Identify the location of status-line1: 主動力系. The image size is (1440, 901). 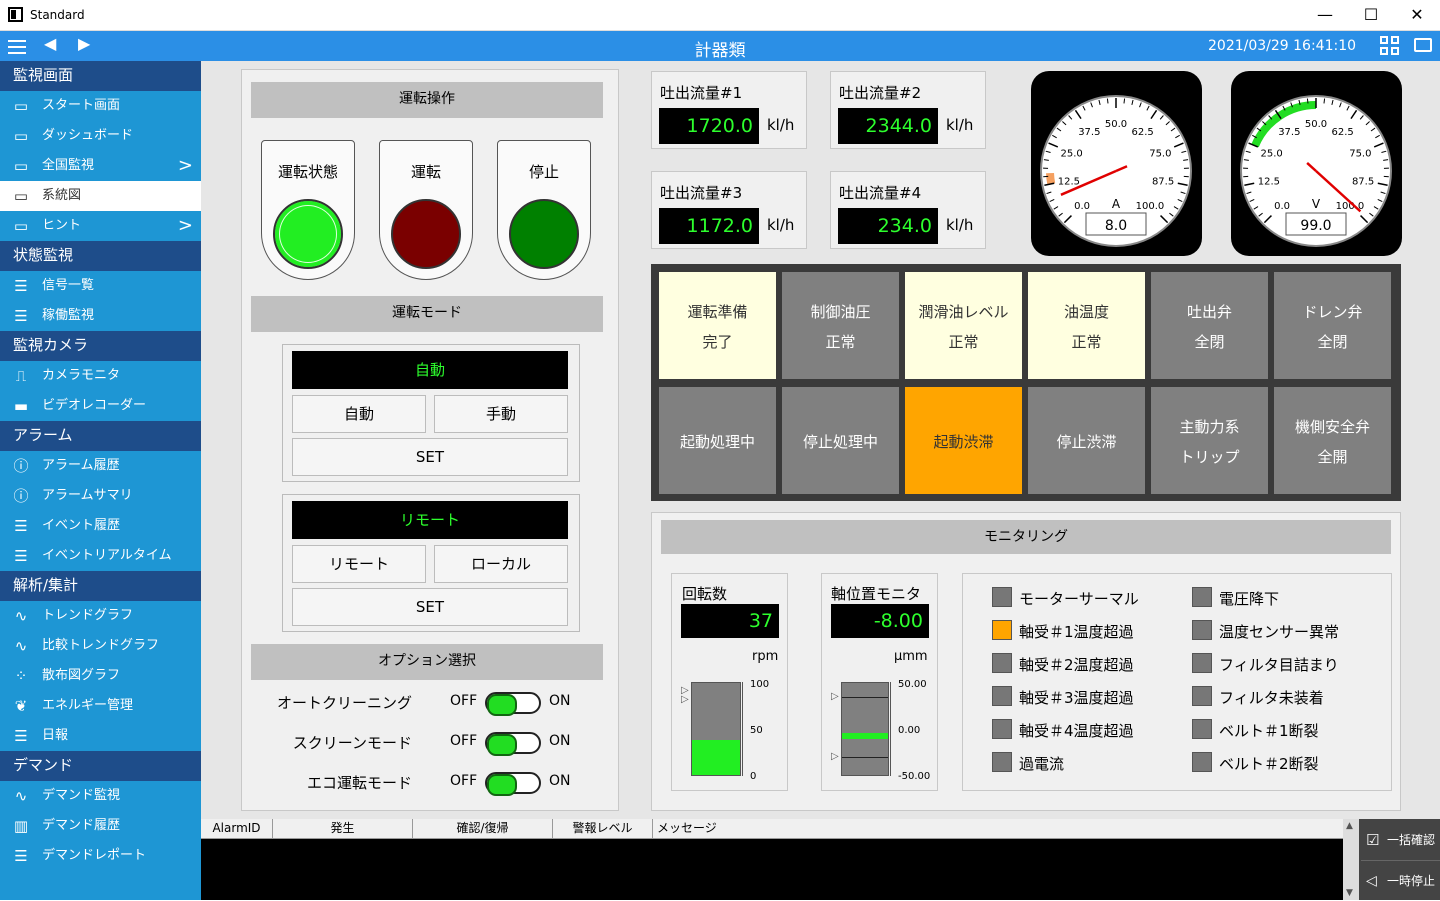
(1209, 426).